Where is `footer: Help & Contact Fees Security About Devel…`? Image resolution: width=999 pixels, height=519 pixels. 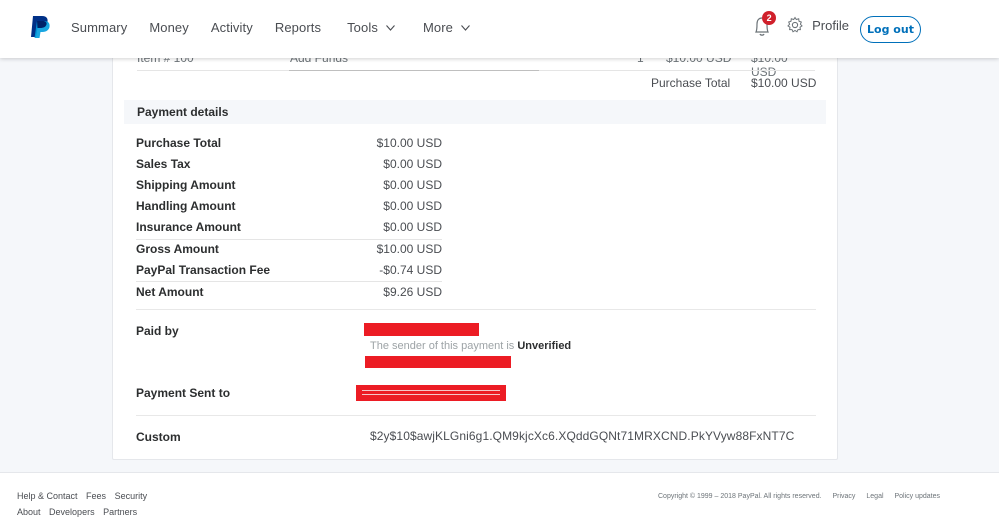 footer: Help & Contact Fees Security About Devel… is located at coordinates (499, 495).